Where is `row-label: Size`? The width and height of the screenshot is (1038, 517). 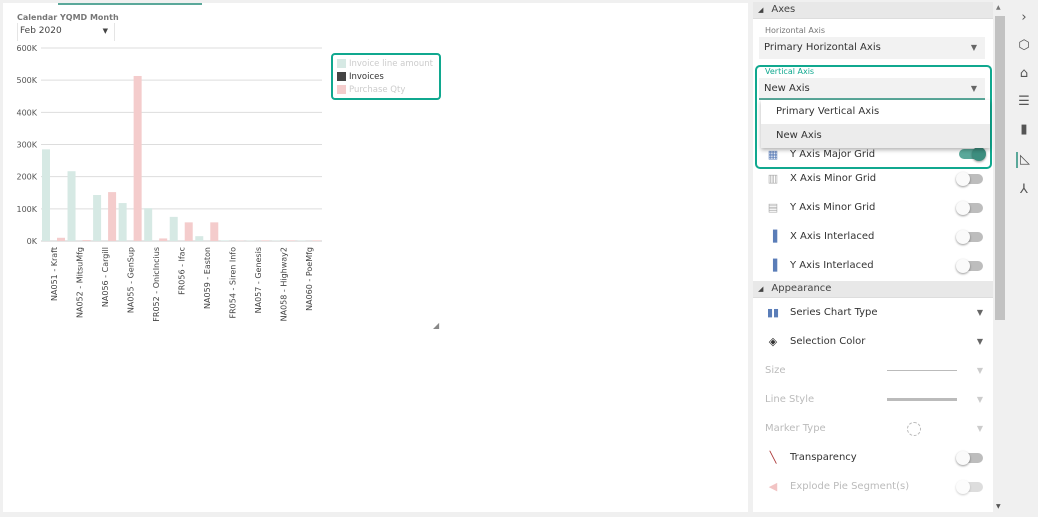 row-label: Size is located at coordinates (775, 370).